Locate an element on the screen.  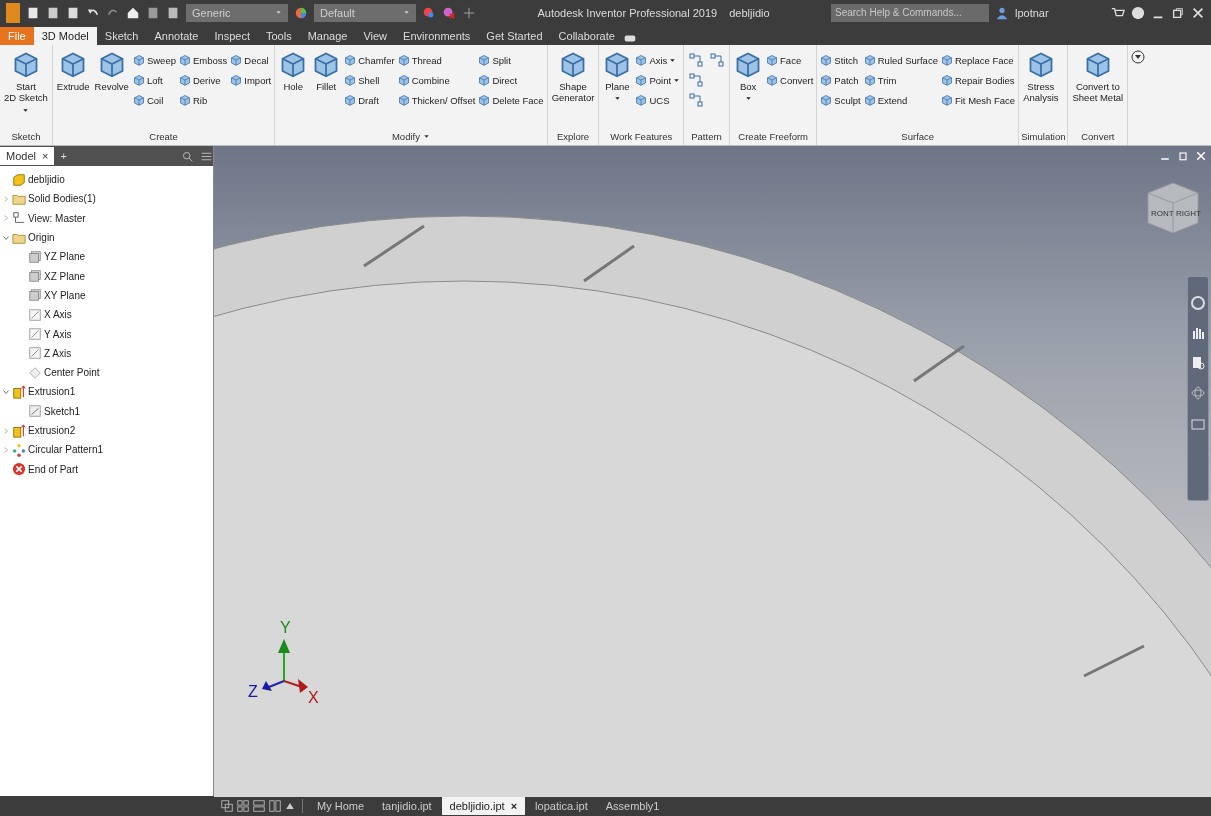
ribbon-button: Split is located at coordinates (511, 60).